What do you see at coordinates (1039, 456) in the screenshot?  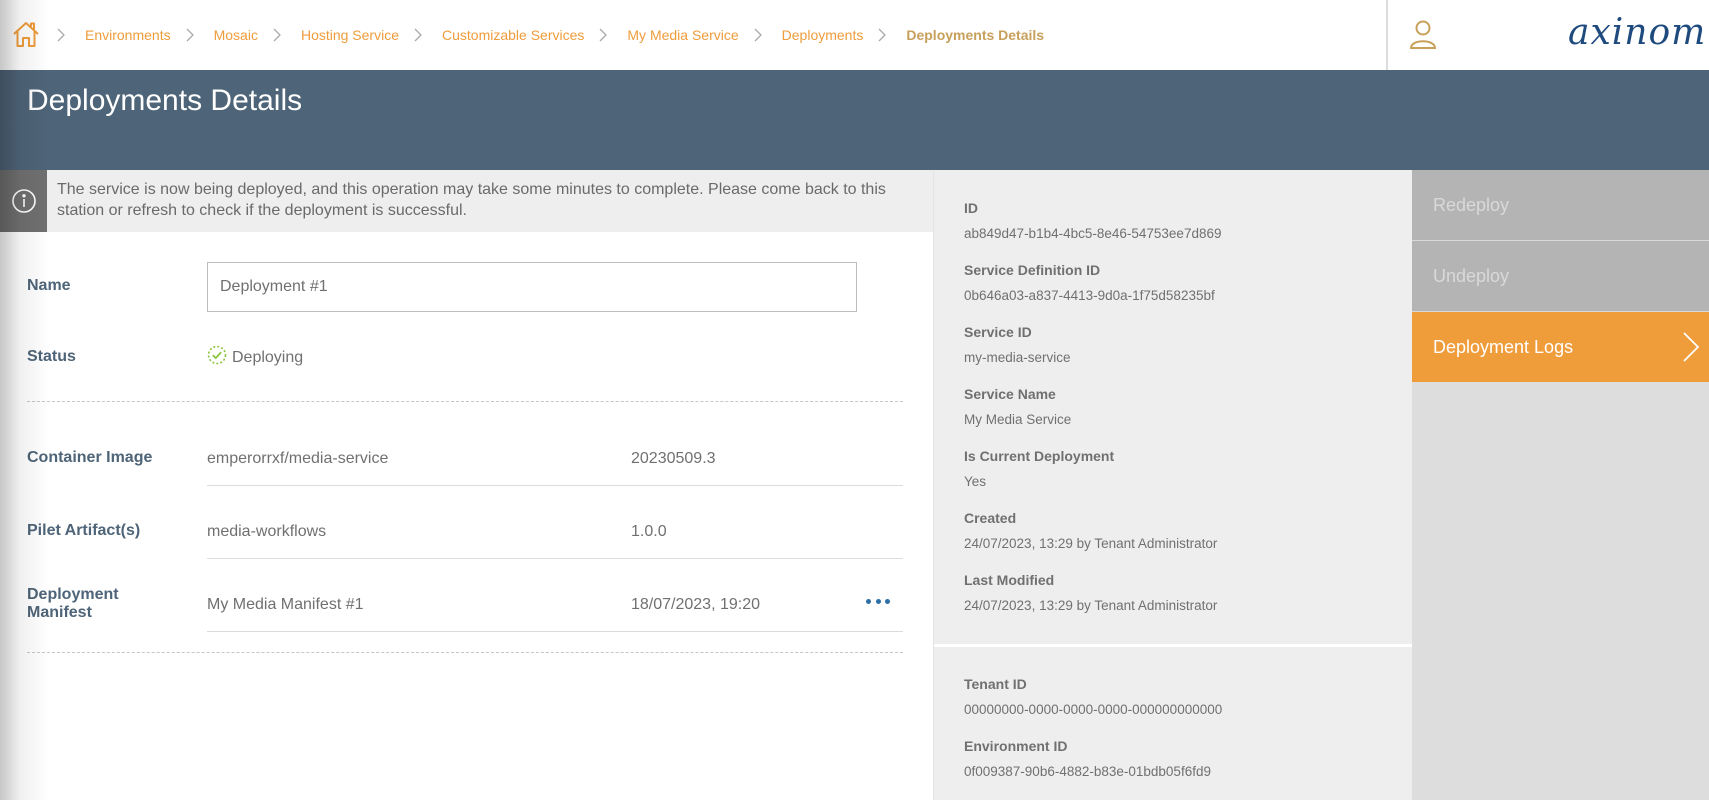 I see `detail-is-current-deployment-label: Is Current Deployment` at bounding box center [1039, 456].